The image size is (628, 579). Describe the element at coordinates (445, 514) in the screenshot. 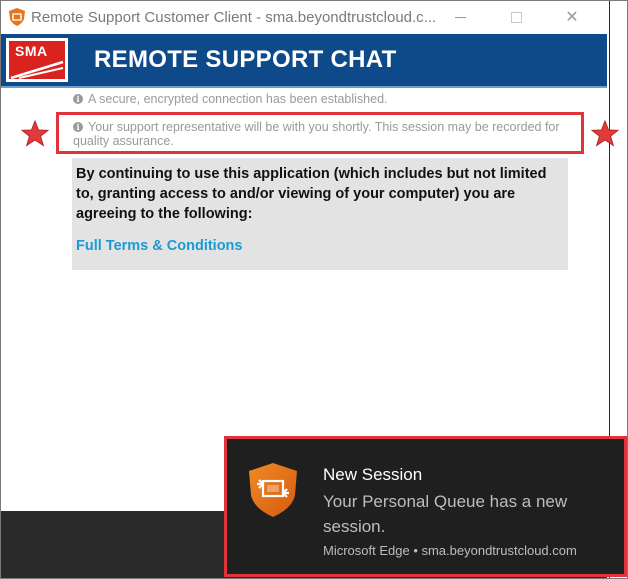

I see `toast-body: Your Personal Queue has a new session.` at that location.